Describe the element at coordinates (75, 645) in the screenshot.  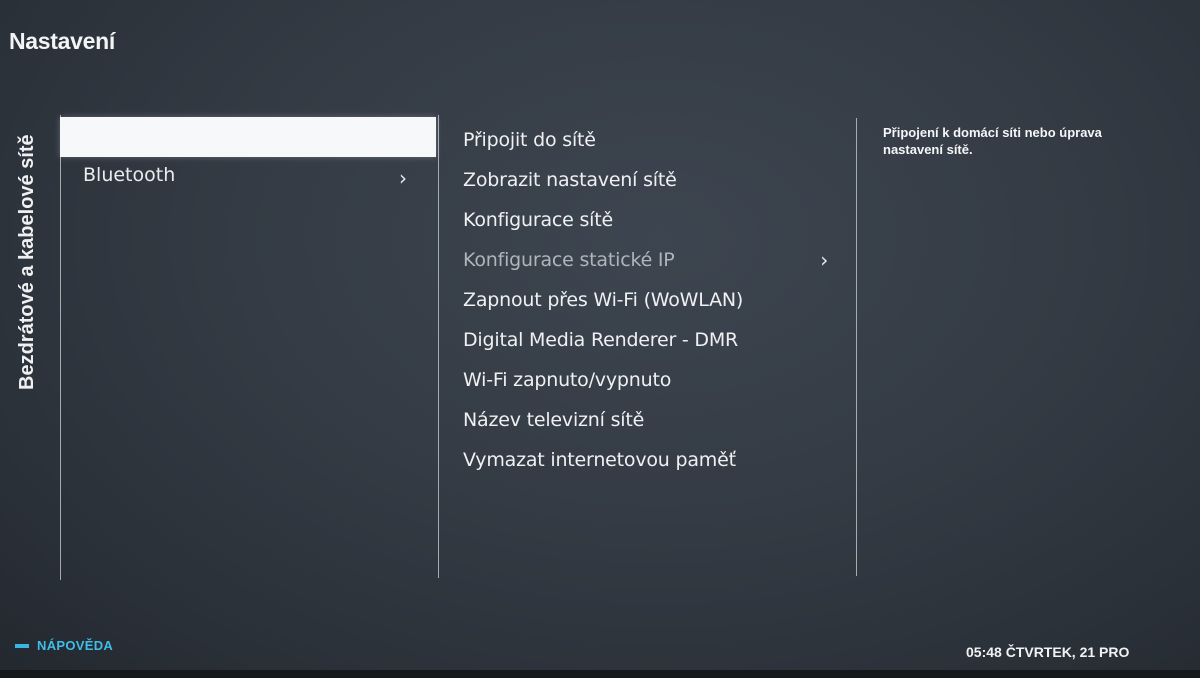
I see `help-label: NÁPOVĚDA` at that location.